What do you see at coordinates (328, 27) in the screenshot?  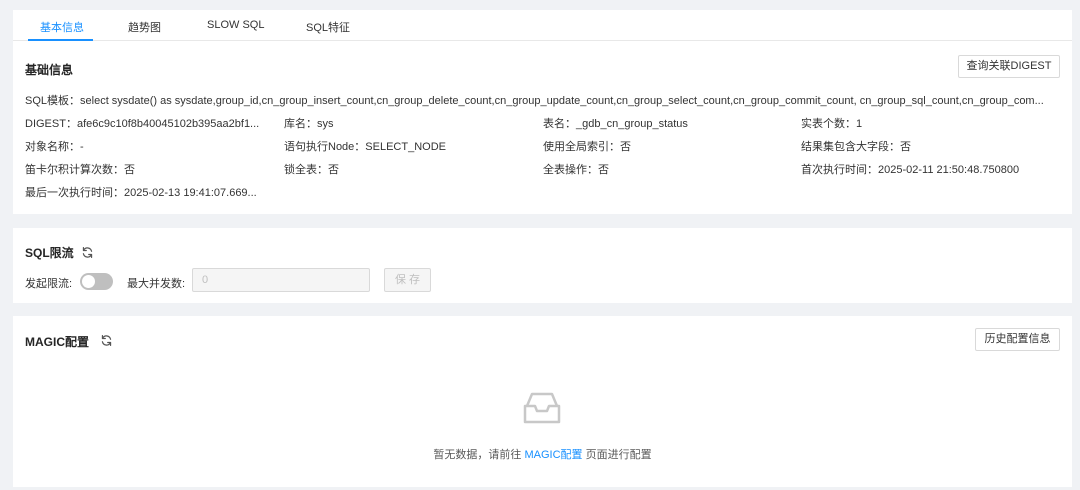 I see `tab-sql-feature: SQL特征` at bounding box center [328, 27].